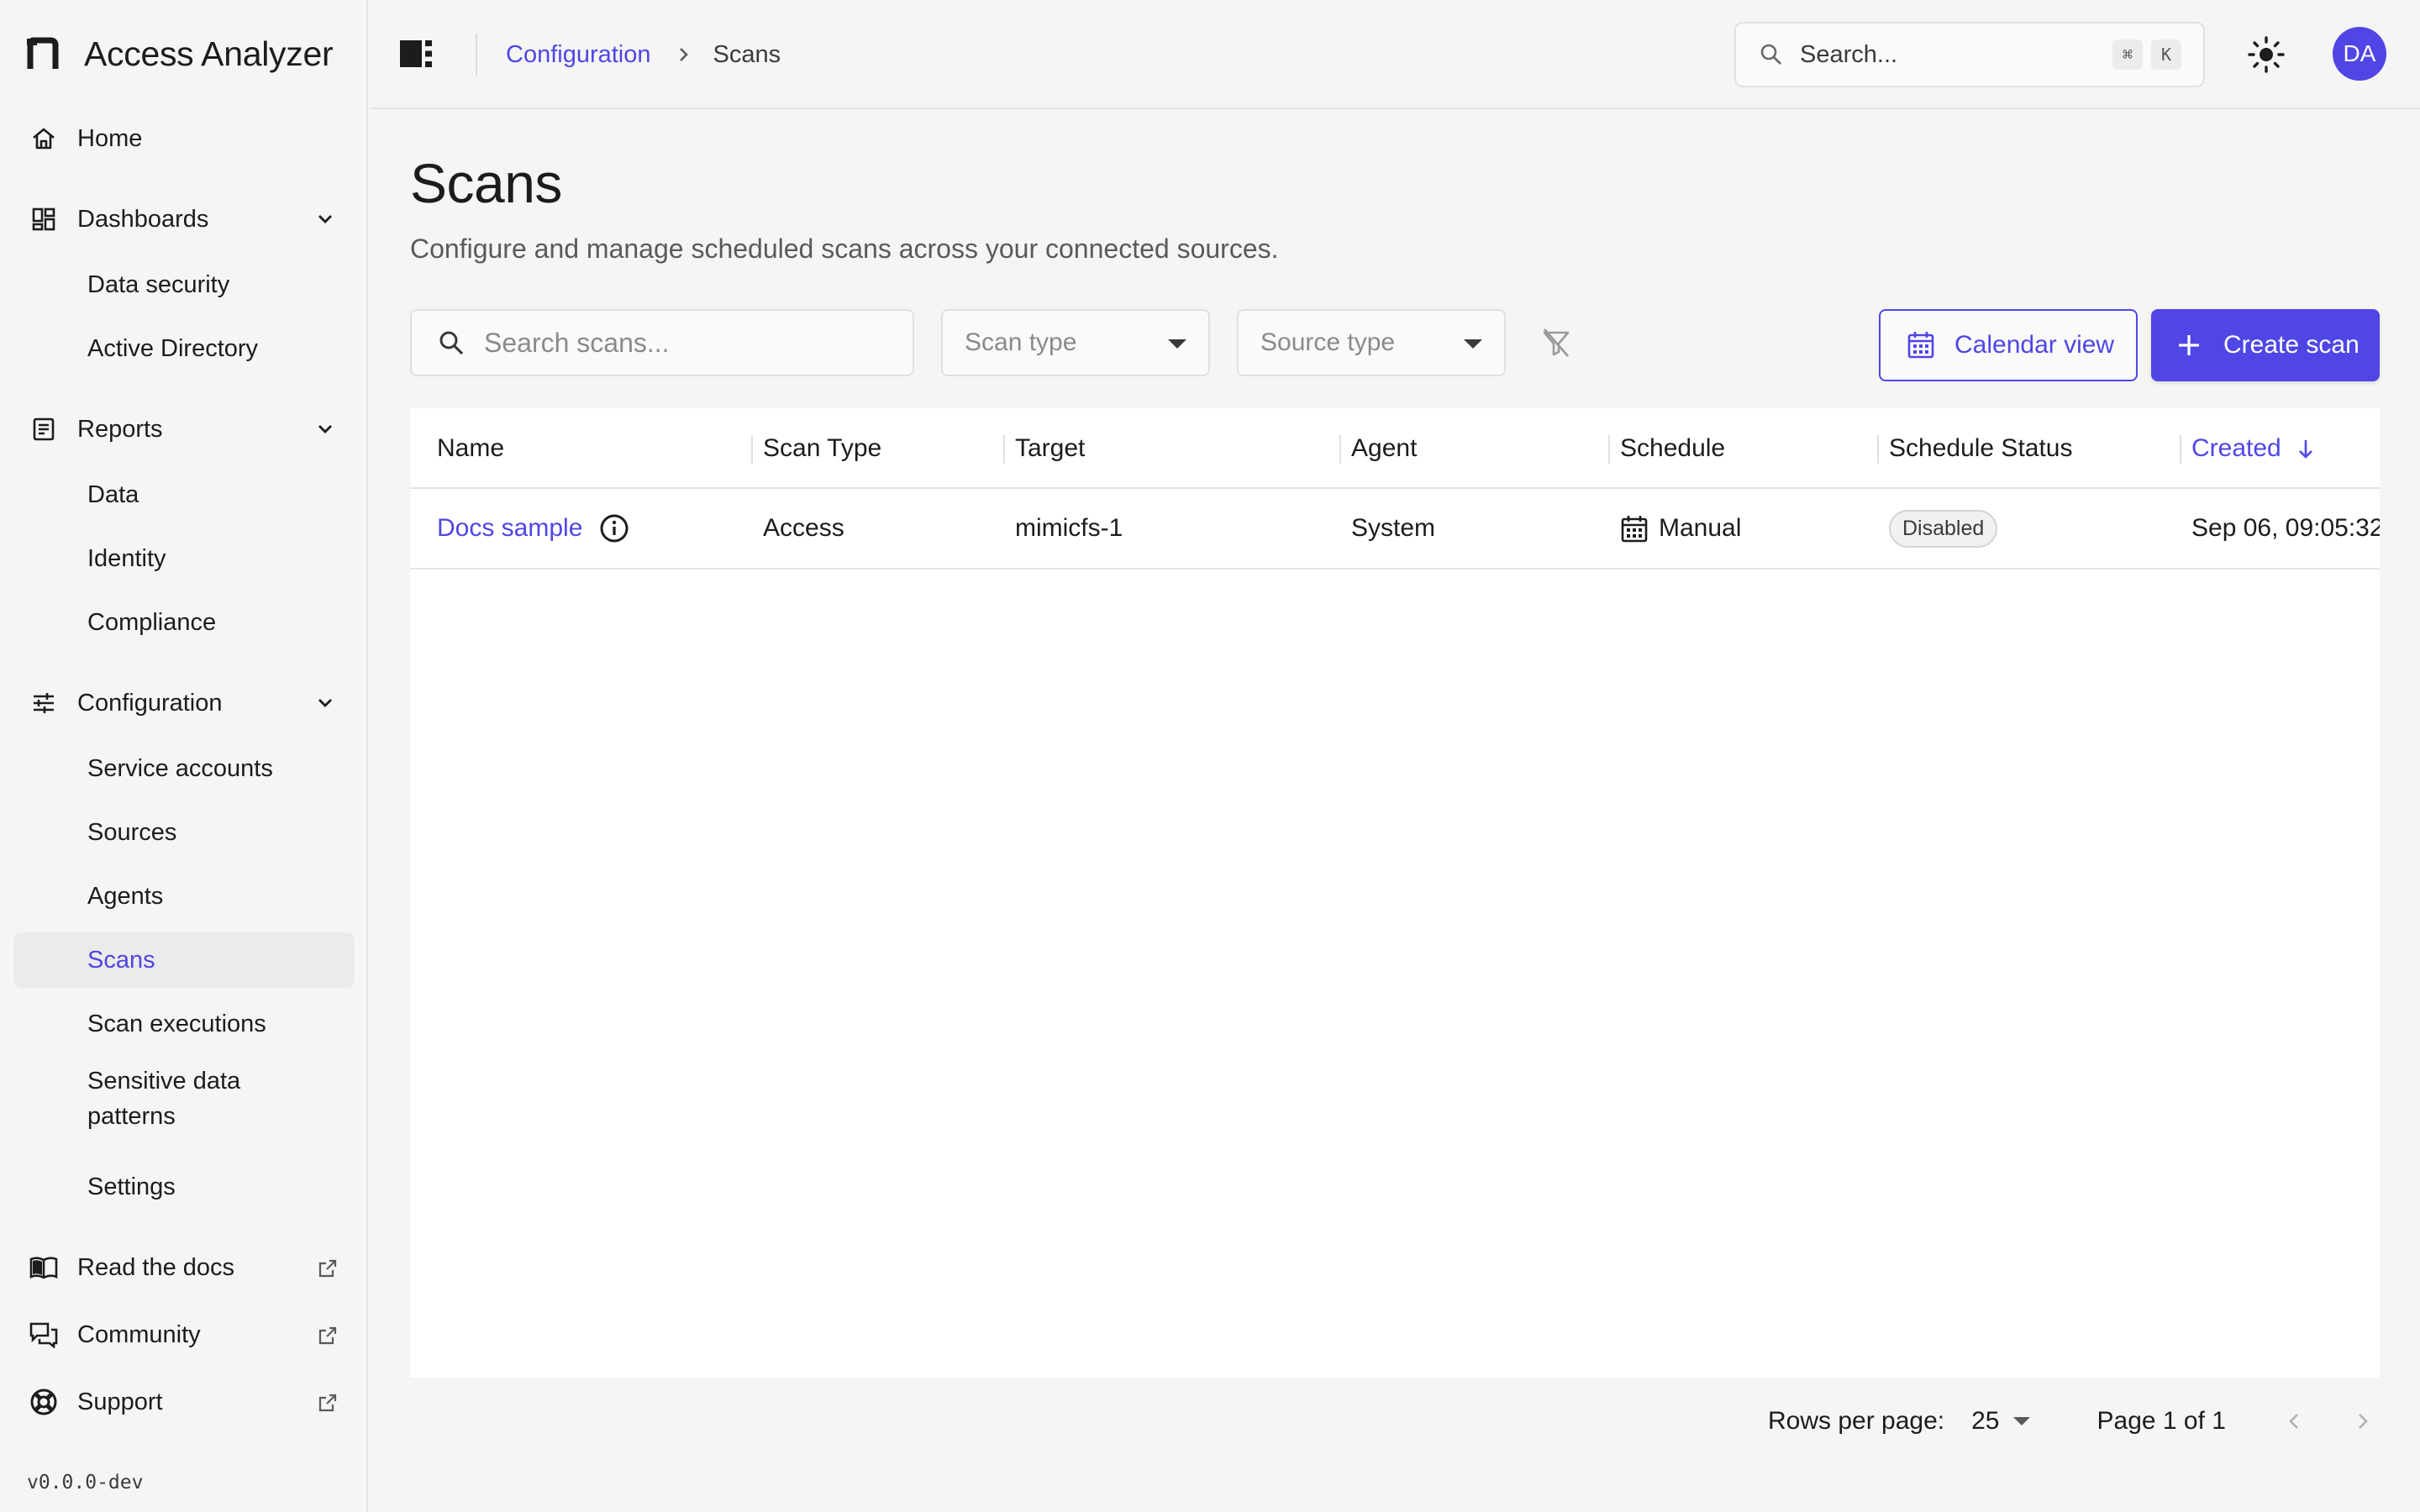 Image resolution: width=2420 pixels, height=1512 pixels. What do you see at coordinates (1044, 448) in the screenshot?
I see `column-header-target: Target` at bounding box center [1044, 448].